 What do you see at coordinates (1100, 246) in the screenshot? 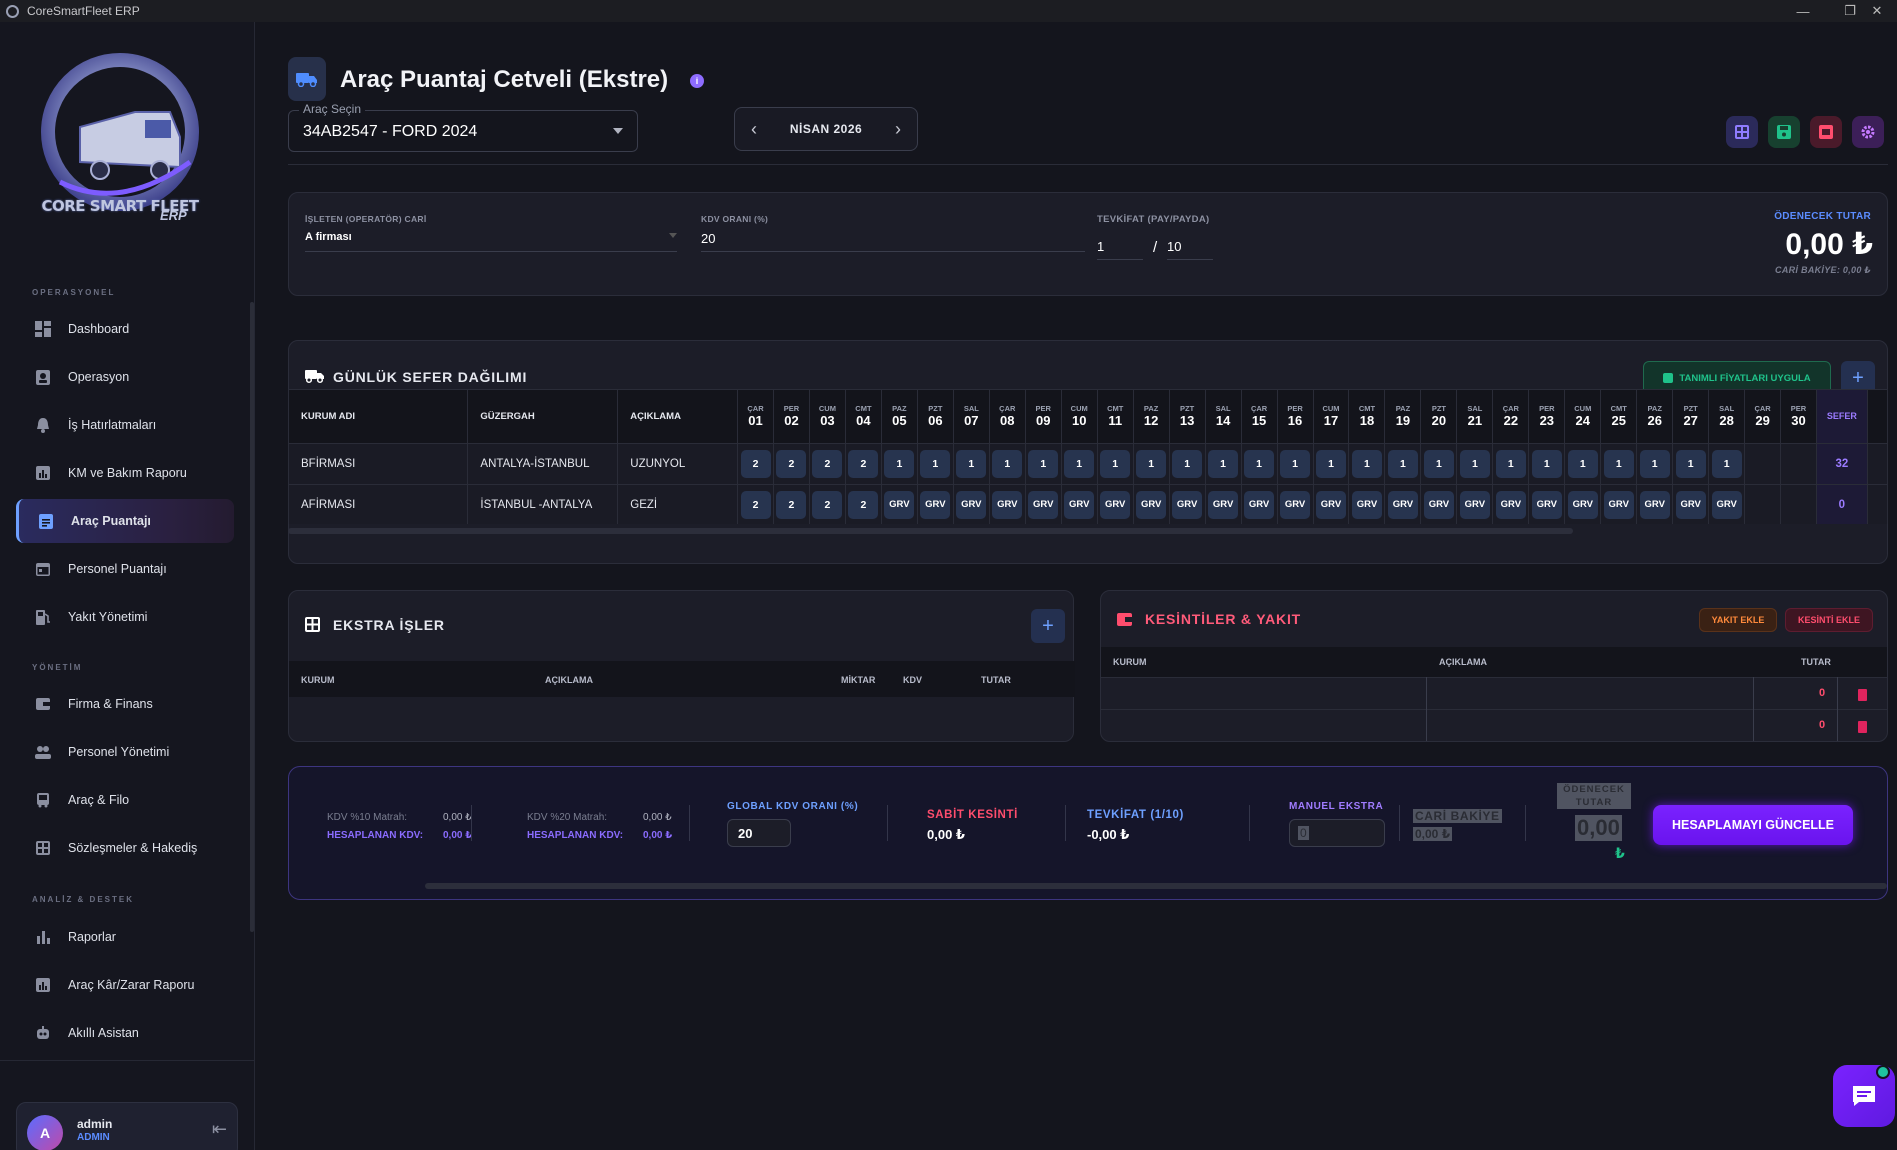
I see `tevkifat-pay-input: 1` at bounding box center [1100, 246].